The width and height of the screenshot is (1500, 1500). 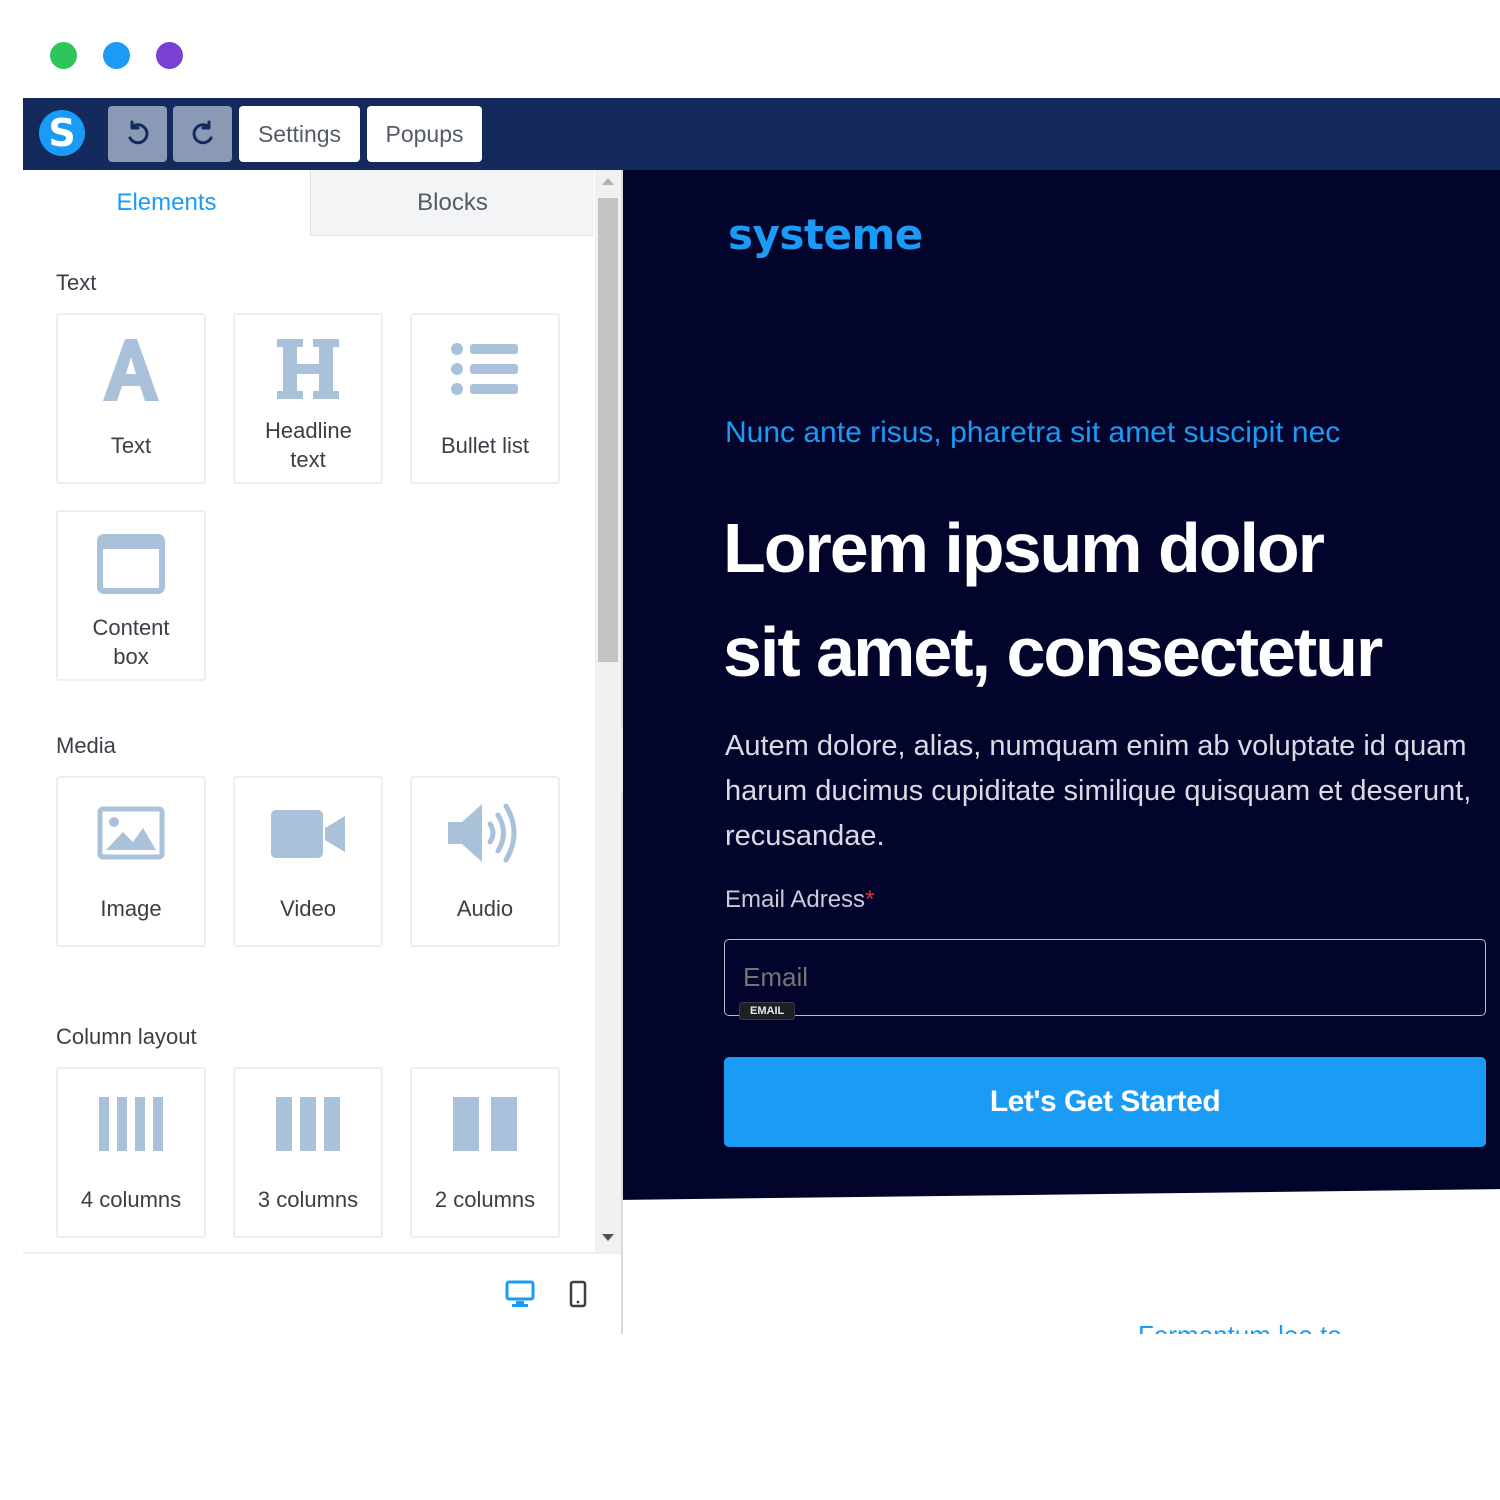 What do you see at coordinates (131, 908) in the screenshot?
I see `element-label: Image` at bounding box center [131, 908].